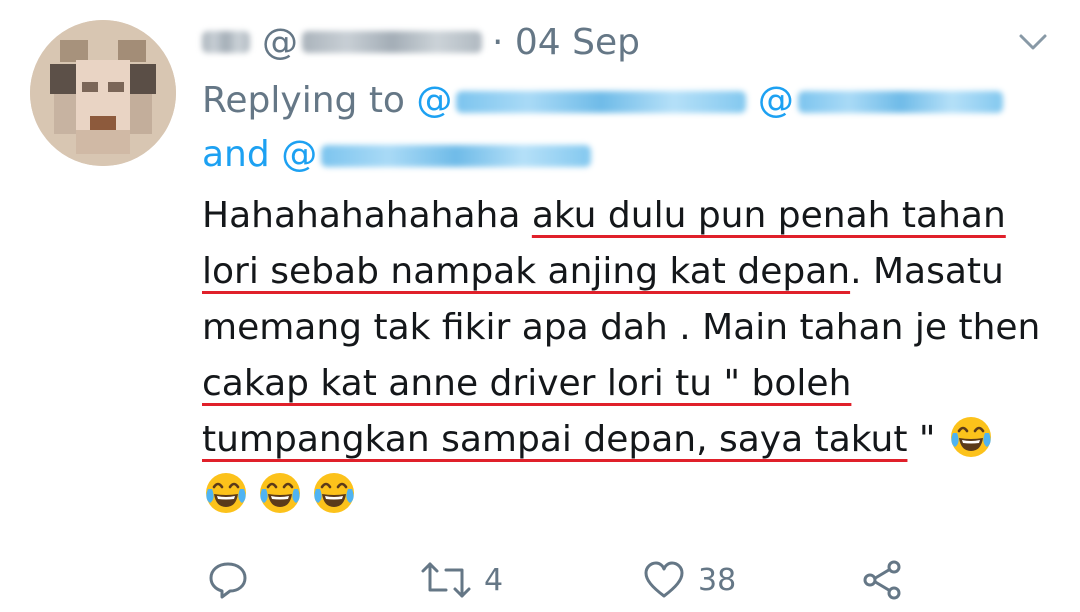 This screenshot has width=1080, height=612. I want to click on tweet-body-outro: ", so click(927, 439).